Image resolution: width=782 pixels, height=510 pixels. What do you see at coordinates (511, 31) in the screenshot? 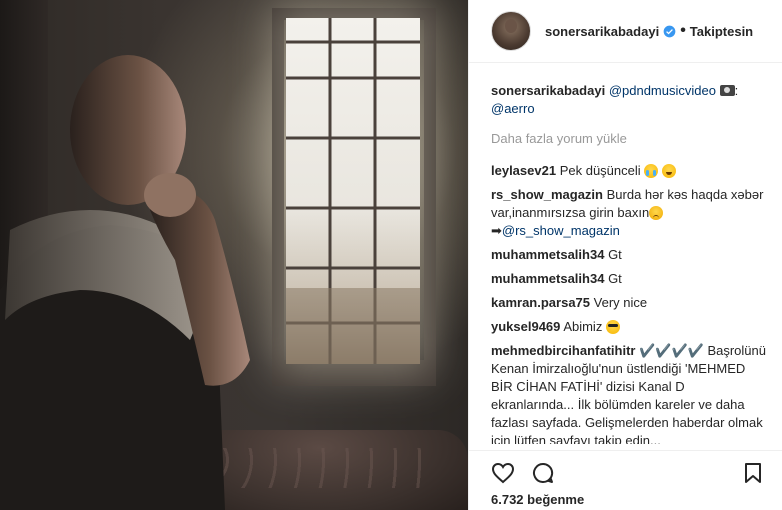
I see `avatar` at bounding box center [511, 31].